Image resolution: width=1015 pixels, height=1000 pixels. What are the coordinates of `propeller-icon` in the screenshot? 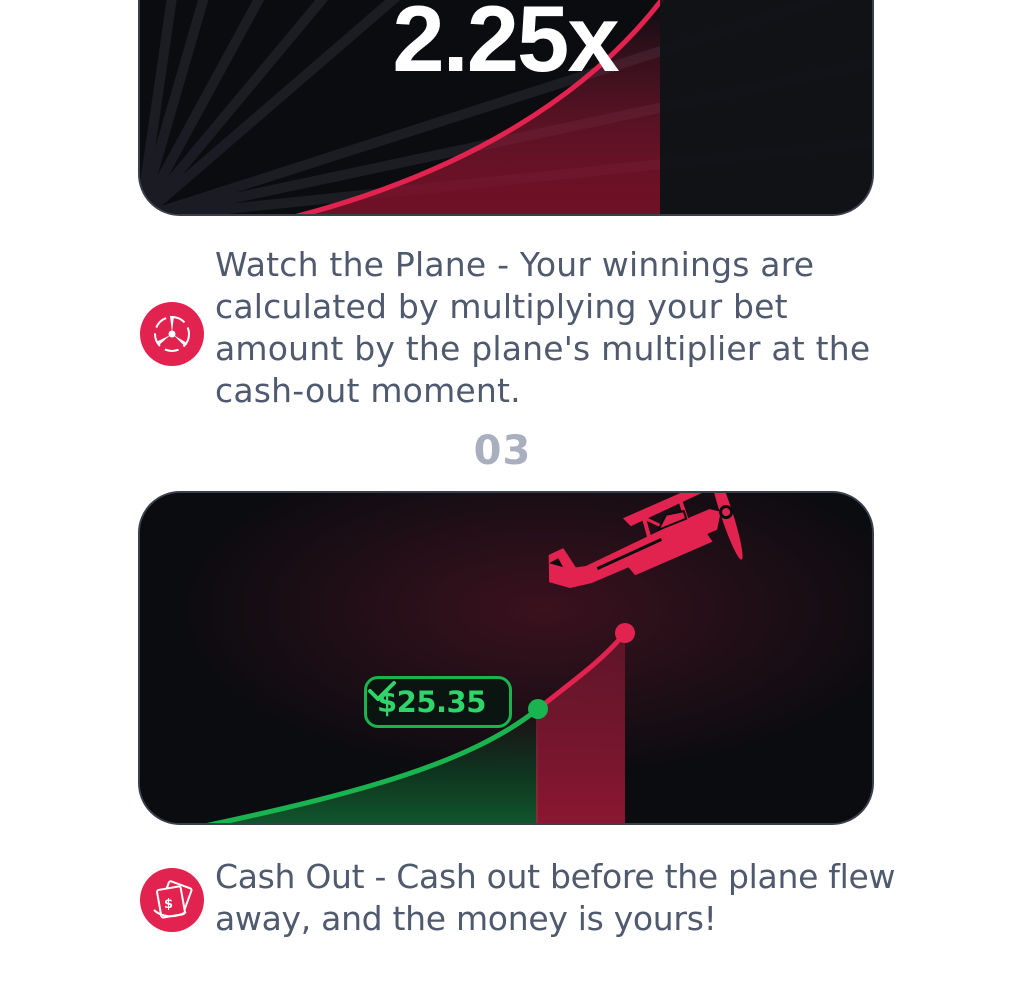 It's located at (172, 334).